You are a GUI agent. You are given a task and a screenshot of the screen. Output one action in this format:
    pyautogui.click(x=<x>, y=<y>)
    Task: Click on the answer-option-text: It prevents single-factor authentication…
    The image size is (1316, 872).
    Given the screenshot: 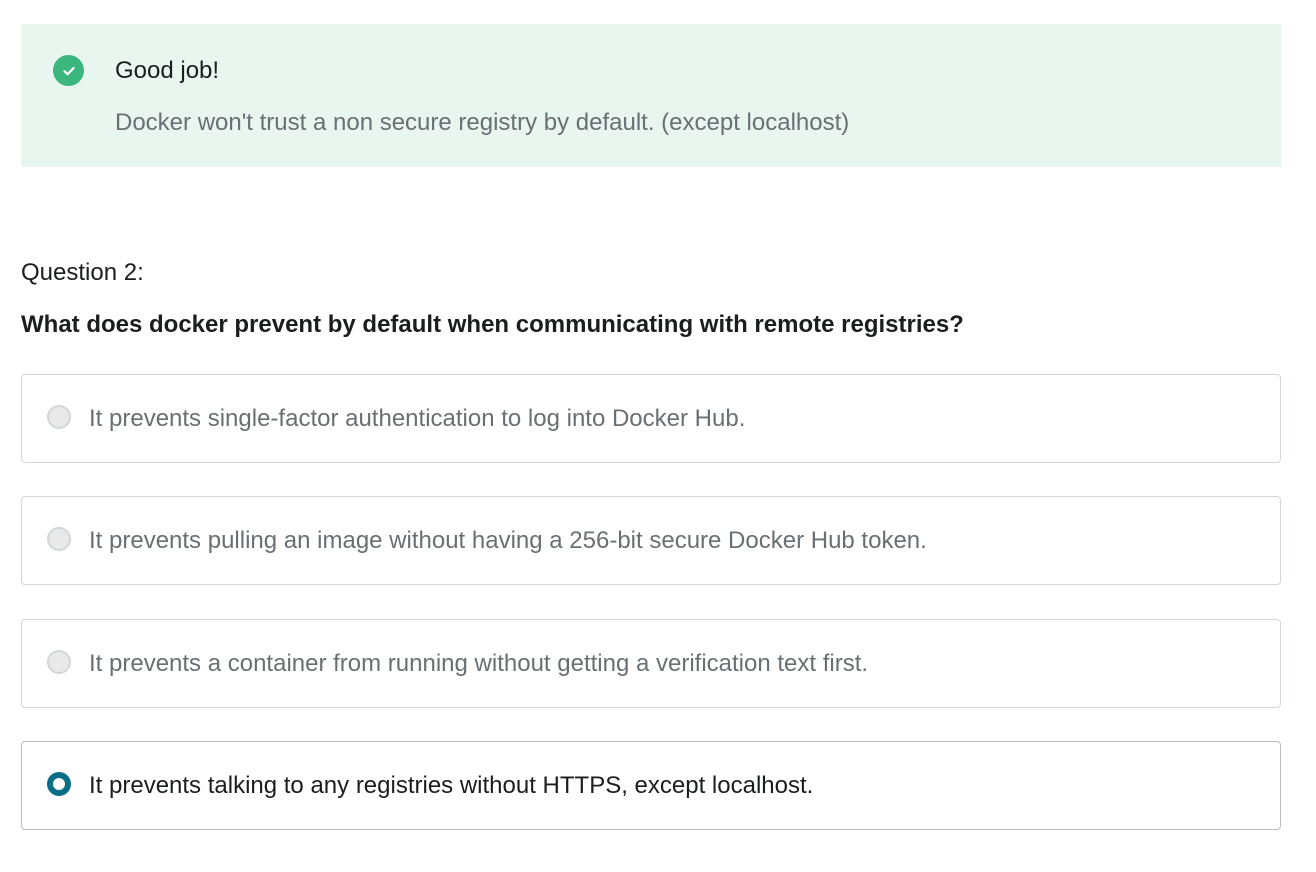 What is the action you would take?
    pyautogui.click(x=417, y=418)
    